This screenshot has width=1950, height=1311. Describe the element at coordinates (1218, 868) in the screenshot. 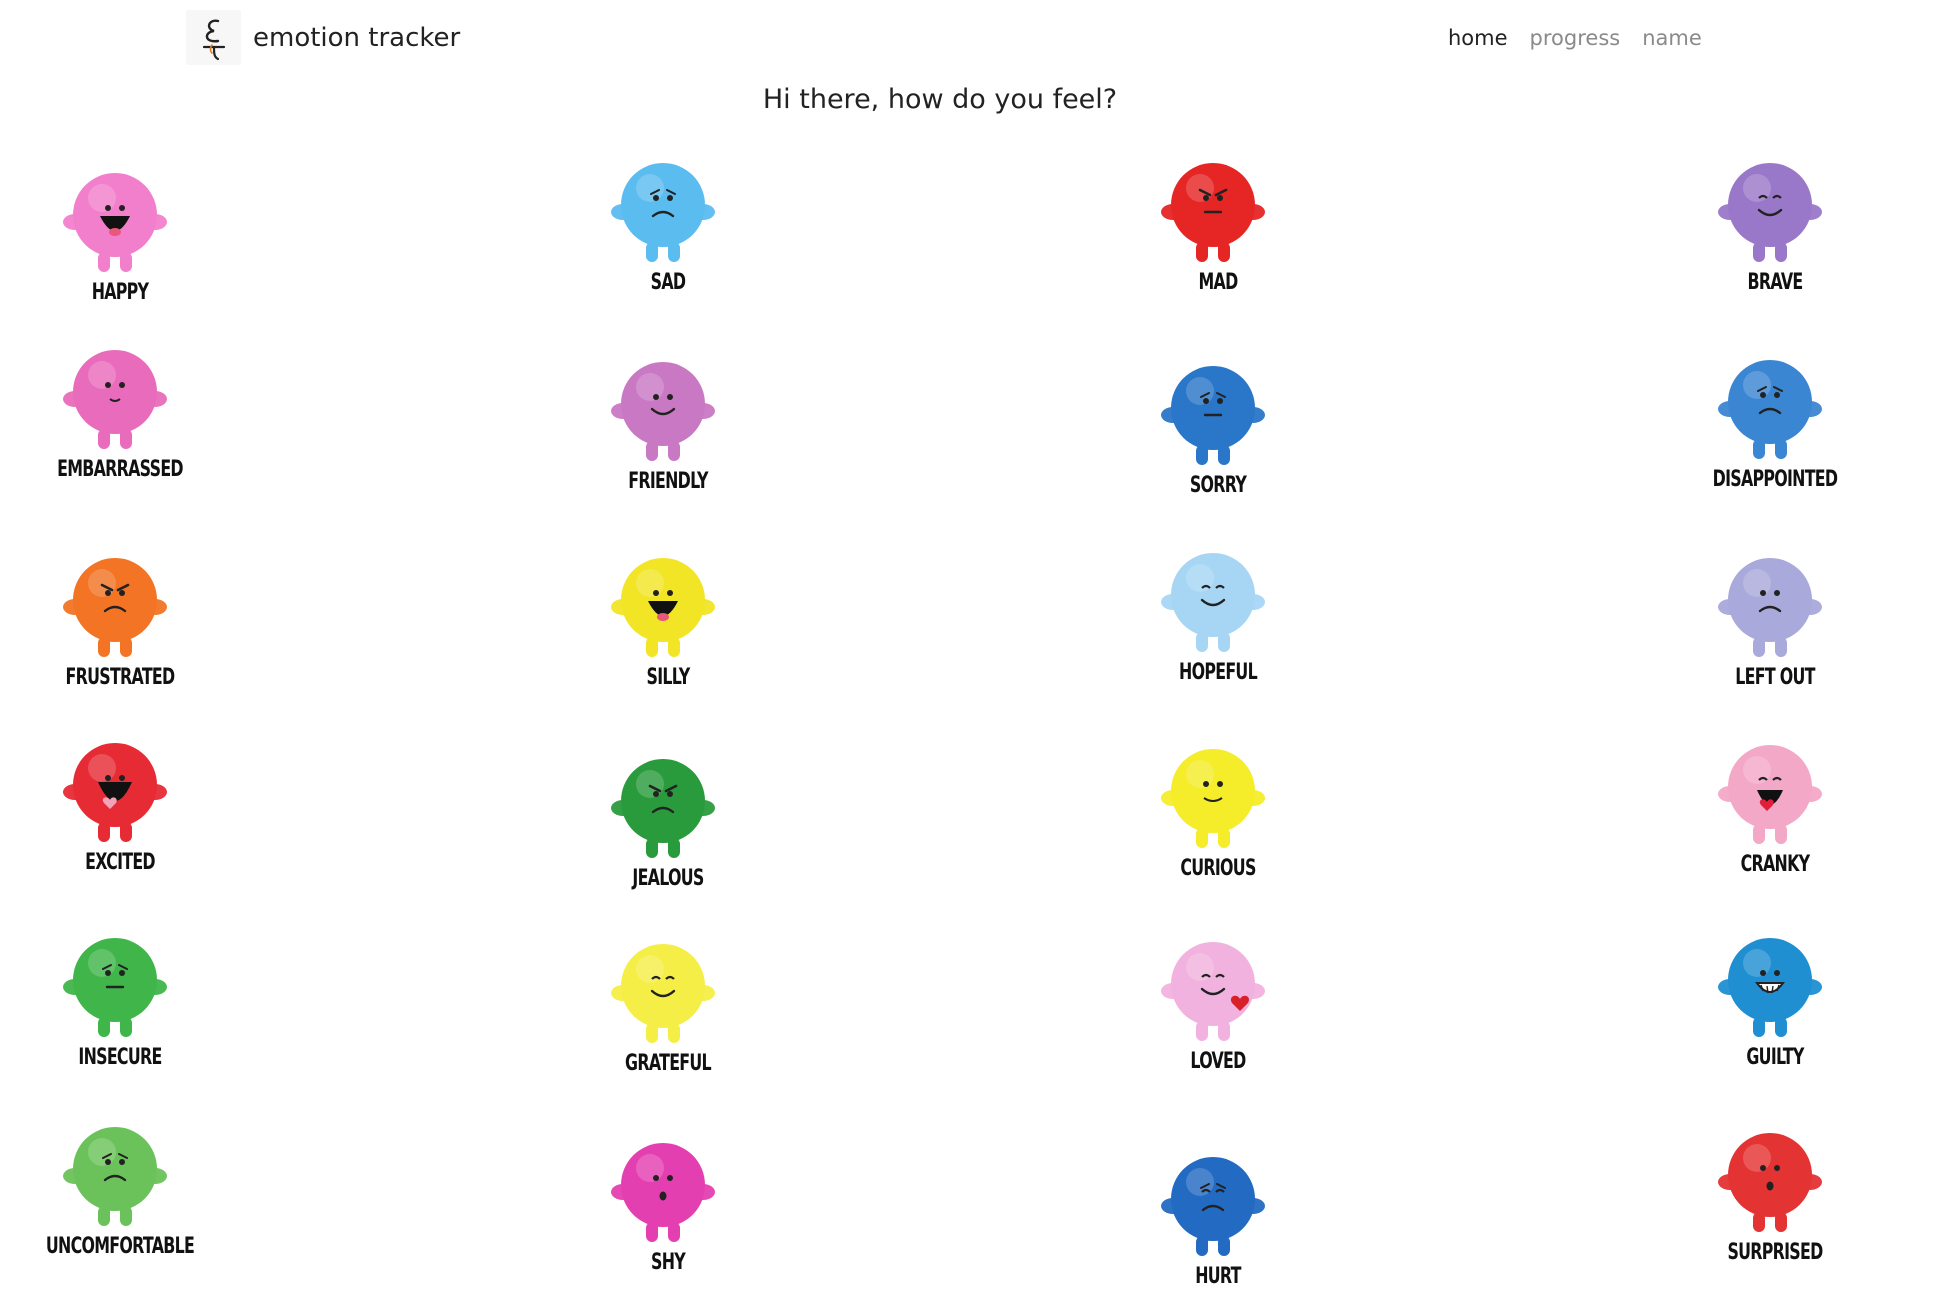

I see `emotion-label: CURIOUS` at that location.